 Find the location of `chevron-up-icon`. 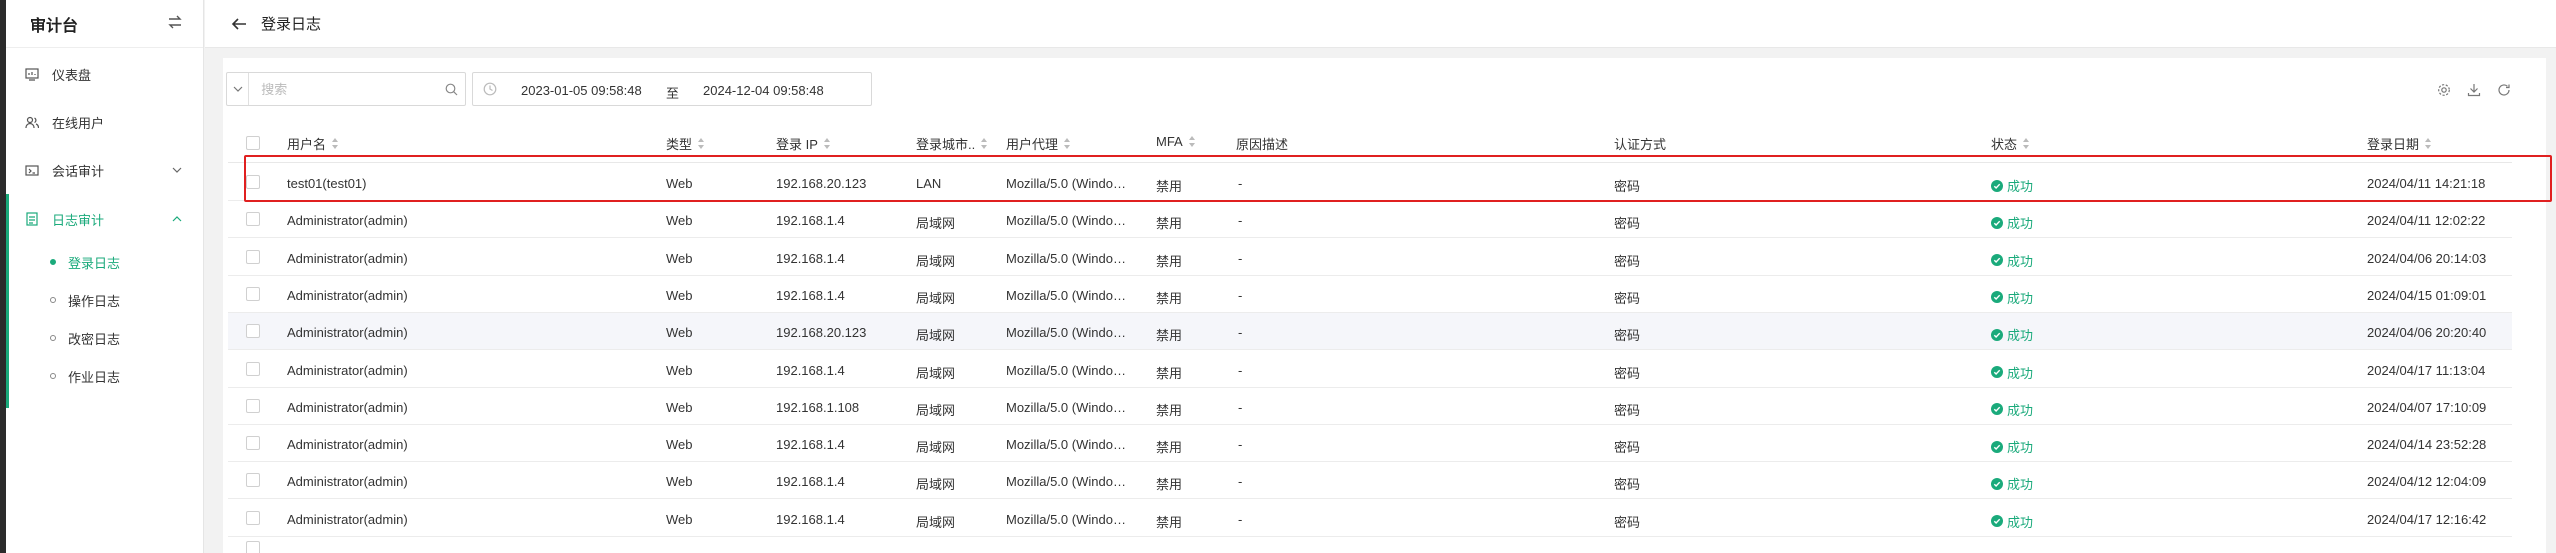

chevron-up-icon is located at coordinates (177, 219).